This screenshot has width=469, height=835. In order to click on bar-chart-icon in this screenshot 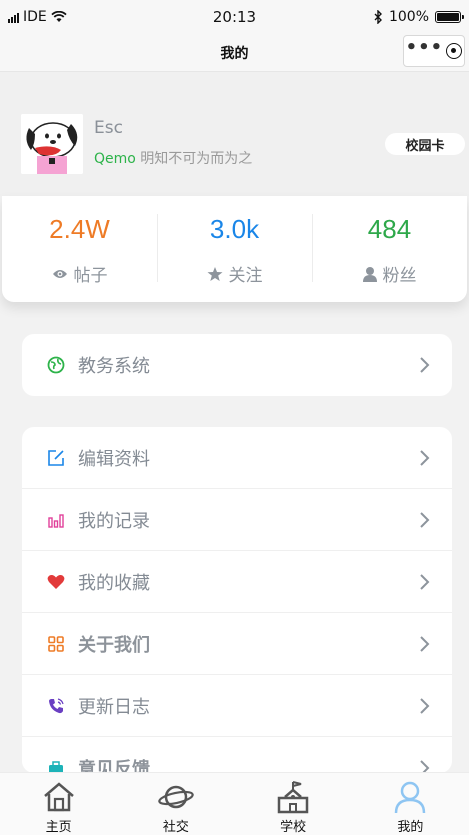, I will do `click(56, 520)`.